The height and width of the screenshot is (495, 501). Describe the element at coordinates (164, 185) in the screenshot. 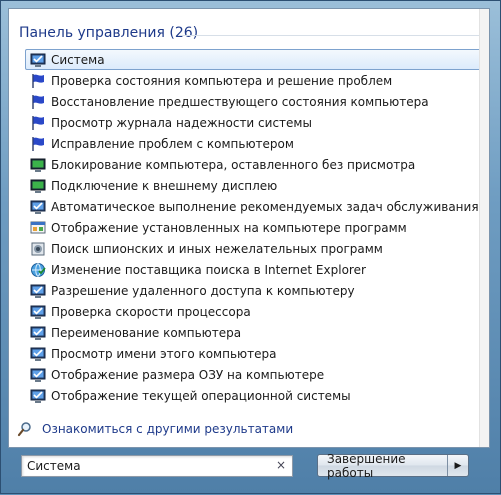

I see `result-item-label: Подключение к внешнему дисплею` at that location.